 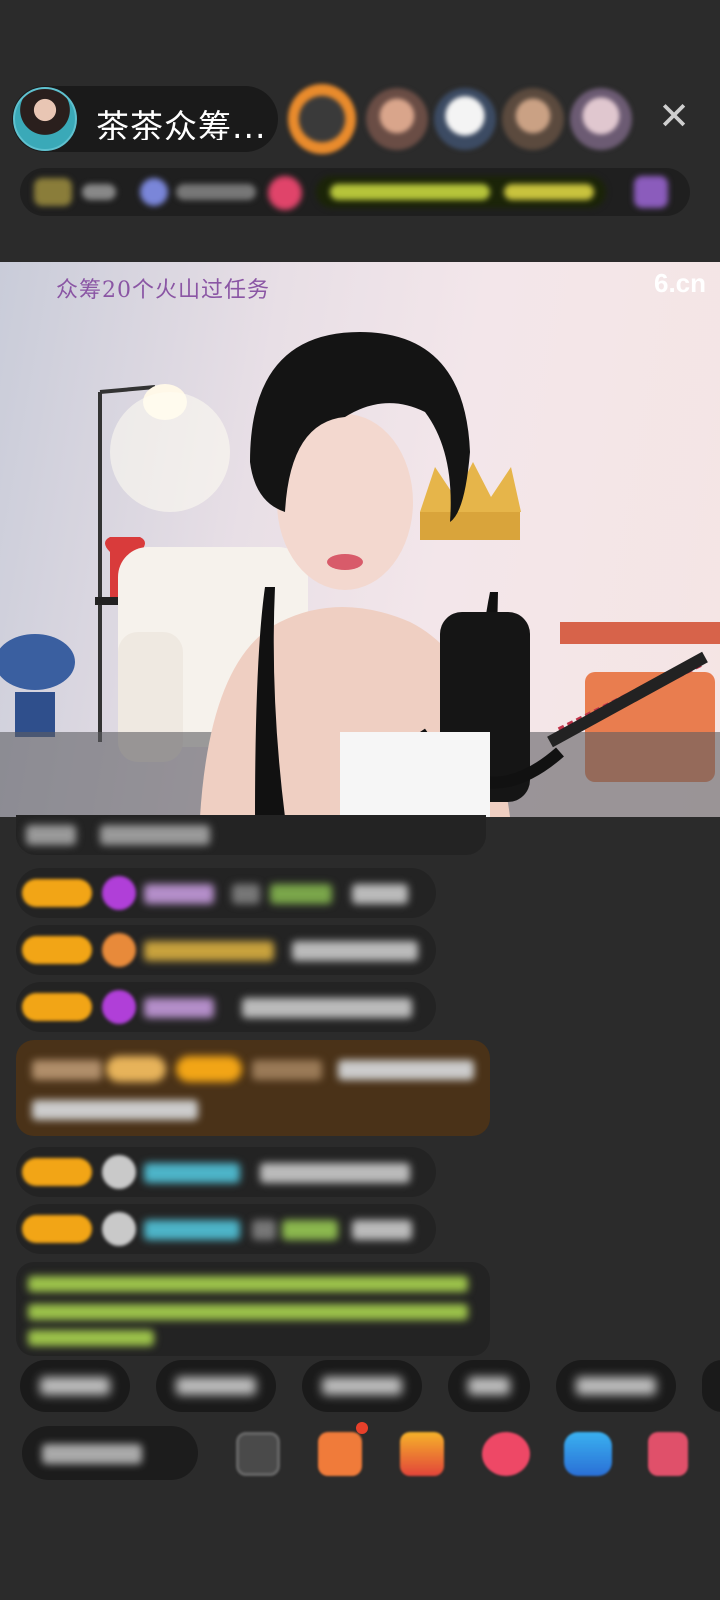 What do you see at coordinates (163, 290) in the screenshot?
I see `video-caption: 众筹20个火山过任务` at bounding box center [163, 290].